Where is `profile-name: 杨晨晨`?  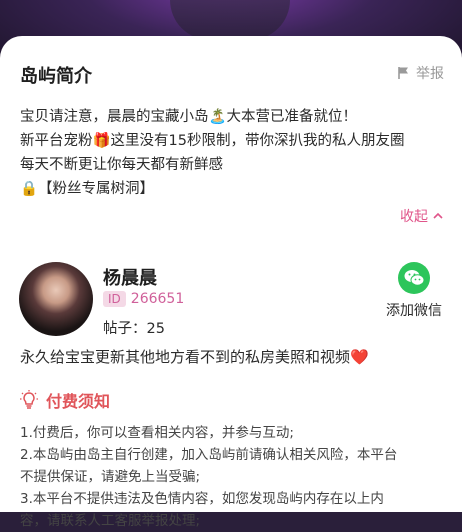 profile-name: 杨晨晨 is located at coordinates (130, 278).